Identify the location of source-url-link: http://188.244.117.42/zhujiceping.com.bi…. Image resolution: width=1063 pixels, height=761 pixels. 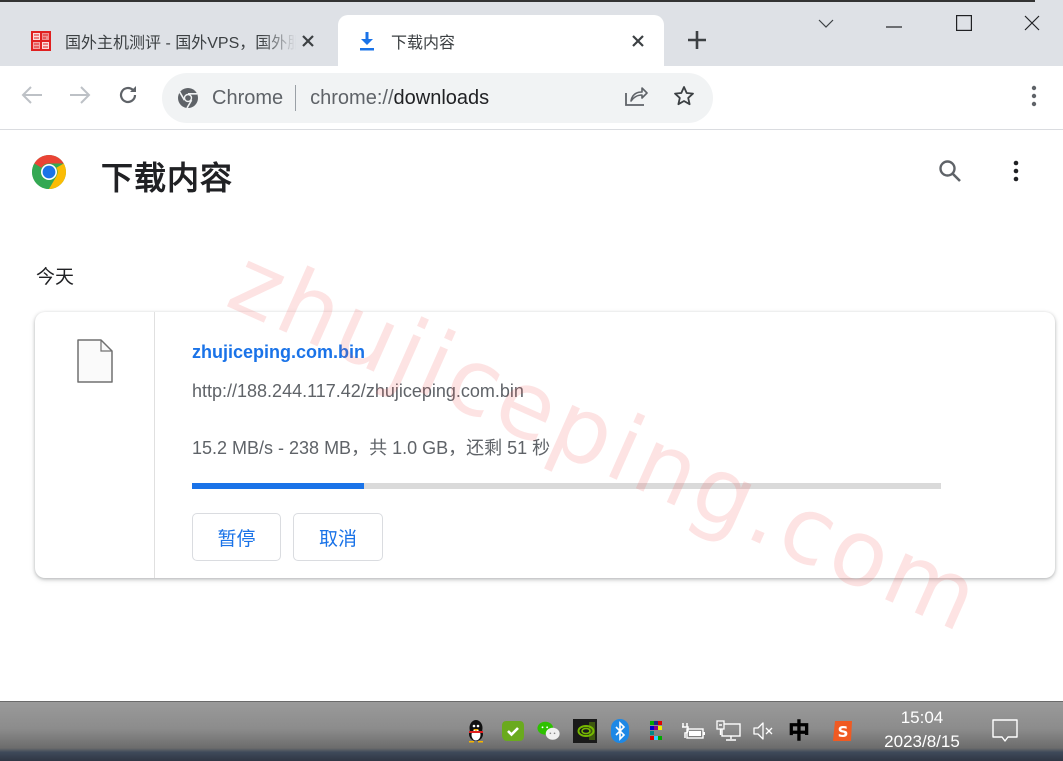
(358, 391).